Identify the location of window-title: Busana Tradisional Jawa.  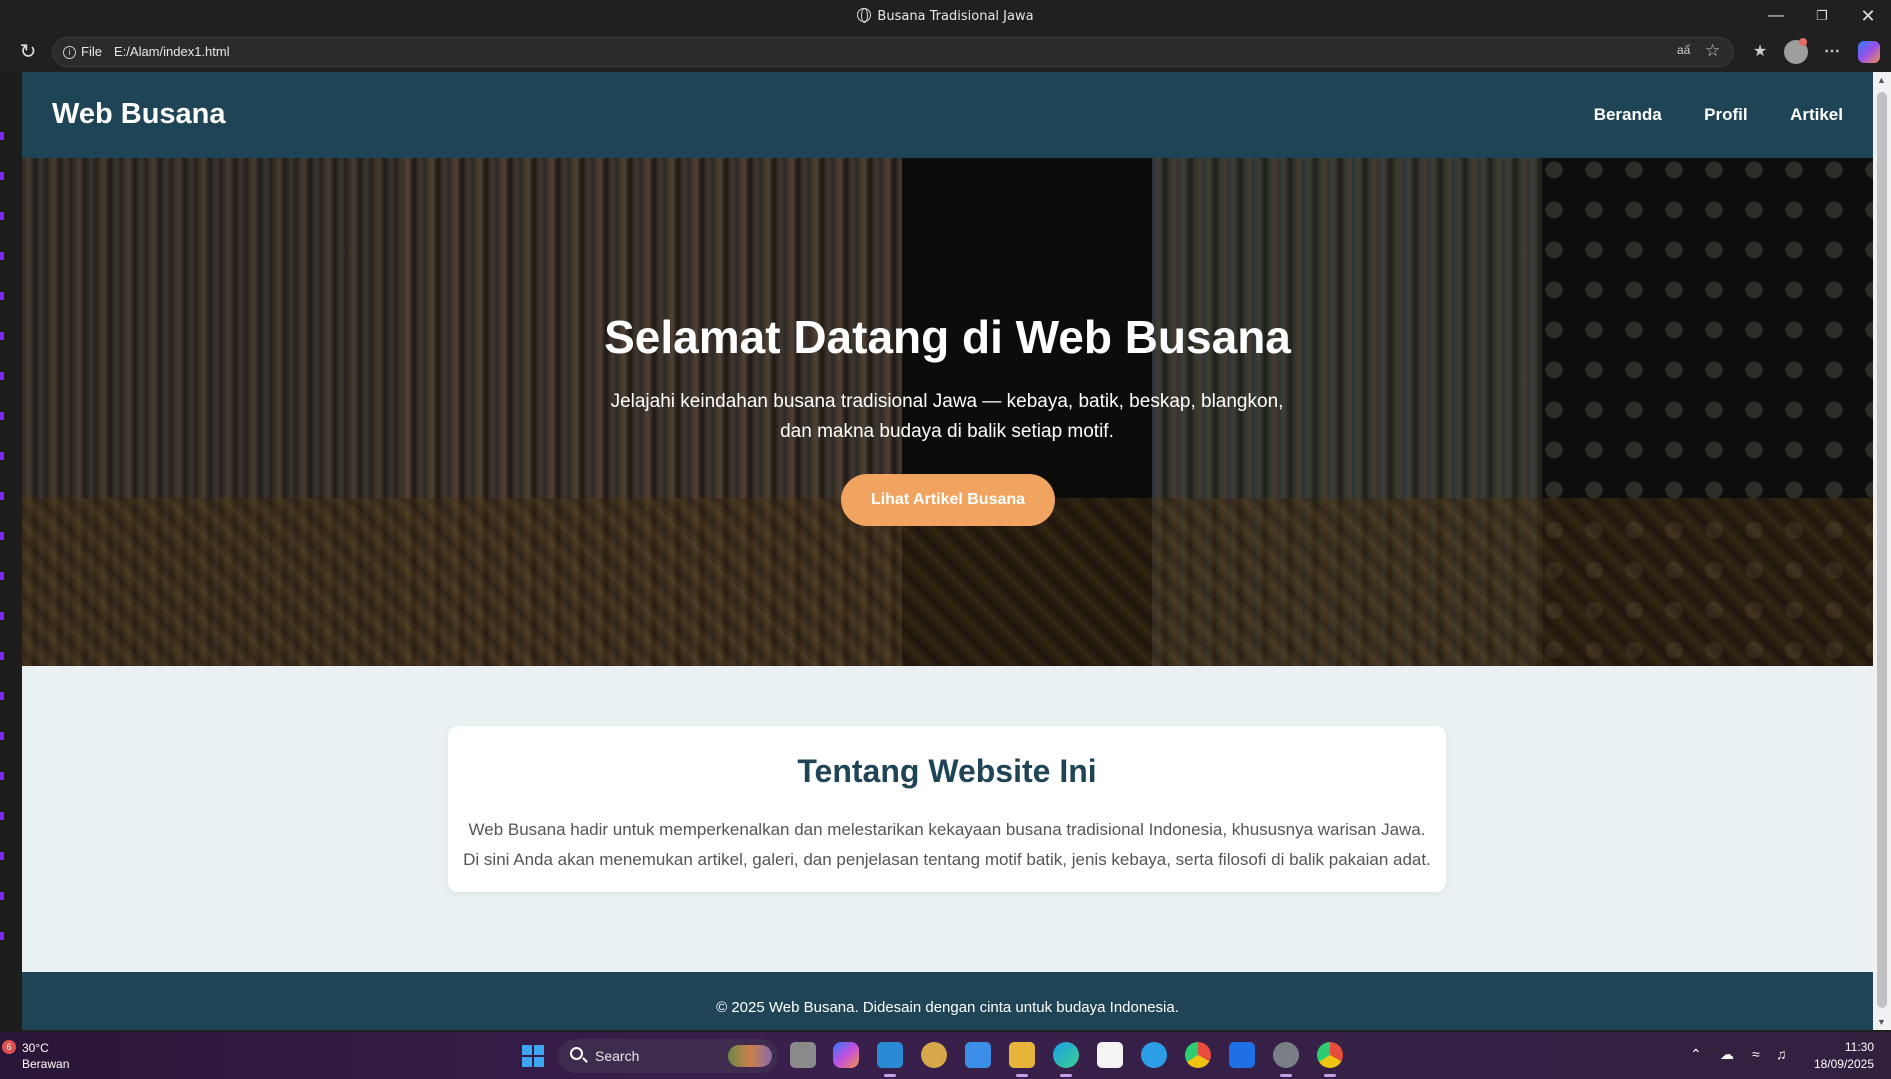
(945, 16).